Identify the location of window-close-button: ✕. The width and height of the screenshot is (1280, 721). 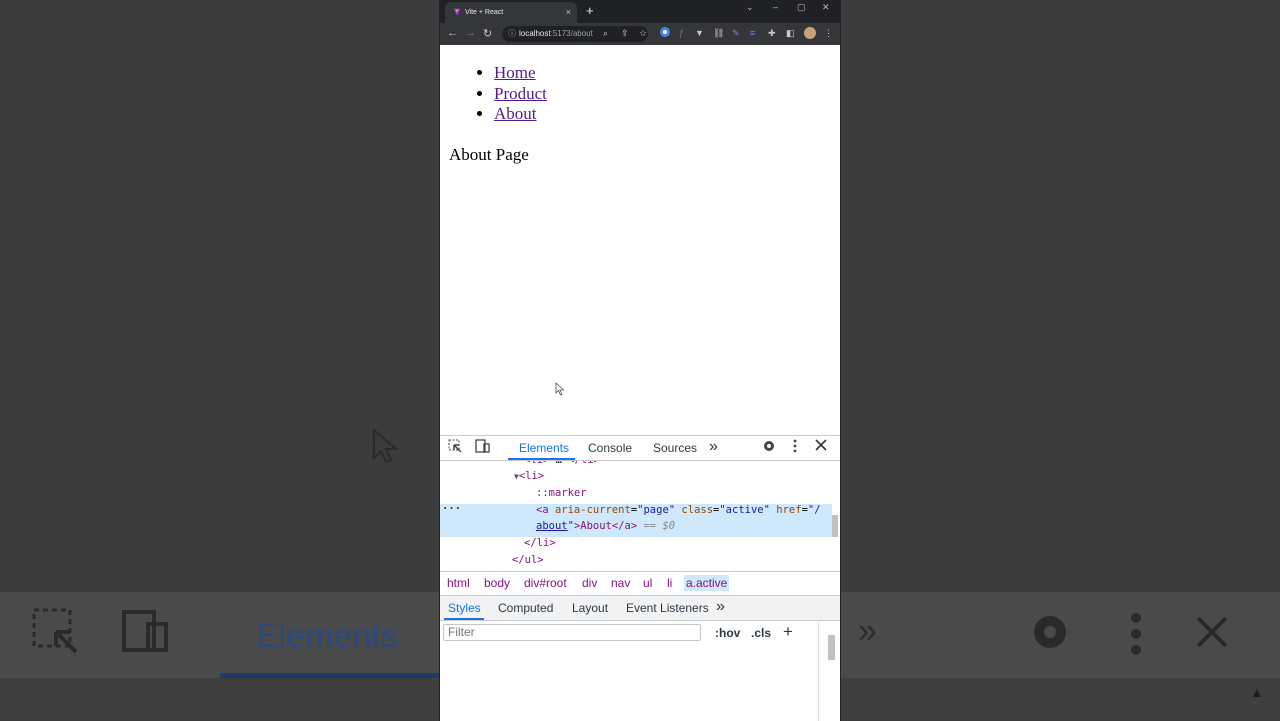
(826, 7).